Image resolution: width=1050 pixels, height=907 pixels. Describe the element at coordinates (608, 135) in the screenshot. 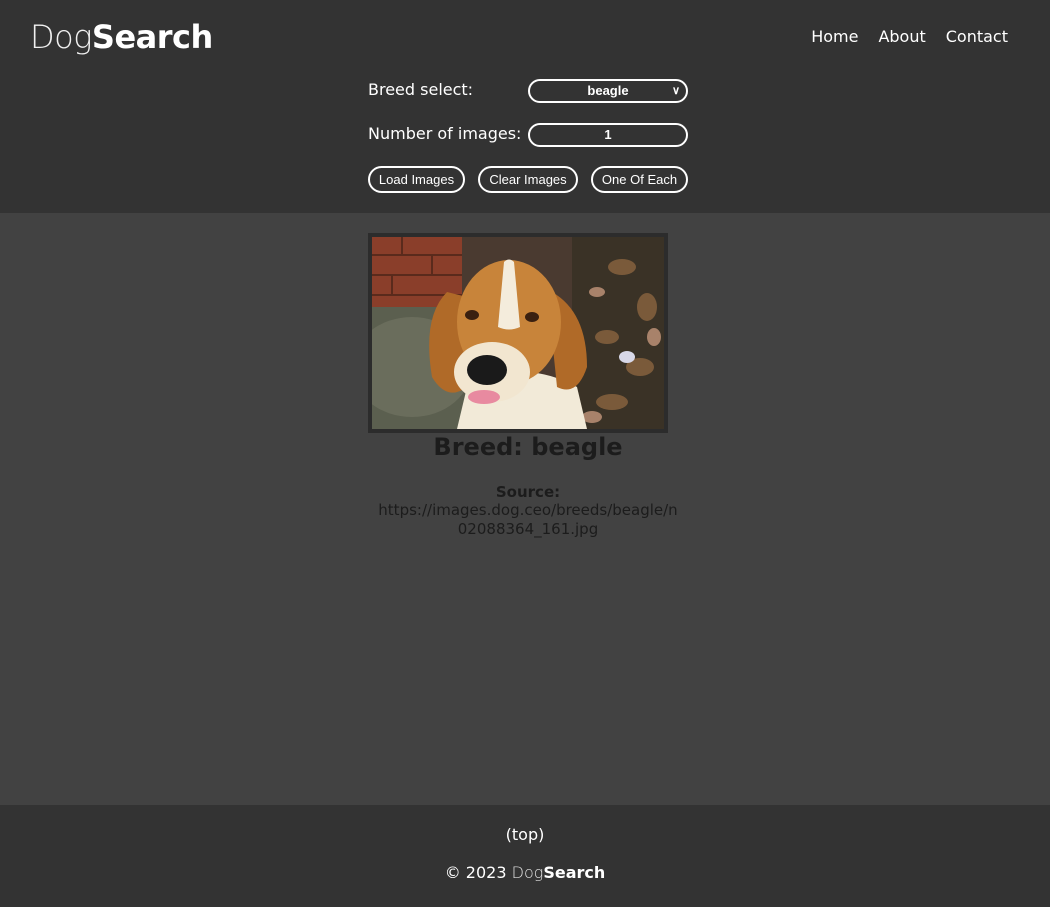

I see `number-of-images-input: 1` at that location.